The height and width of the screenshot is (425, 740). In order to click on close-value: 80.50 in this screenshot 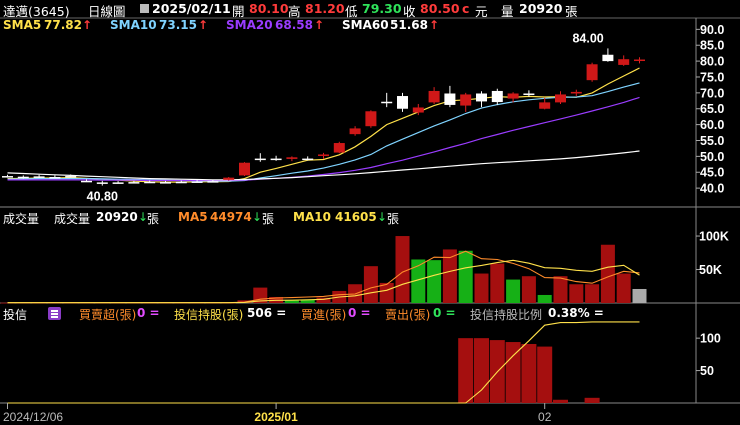, I will do `click(440, 8)`.